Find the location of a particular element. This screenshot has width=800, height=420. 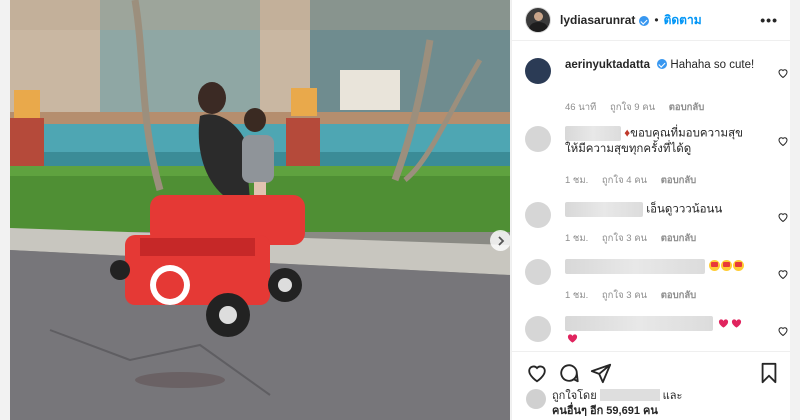

author-username: lydiasarunrat is located at coordinates (597, 20).